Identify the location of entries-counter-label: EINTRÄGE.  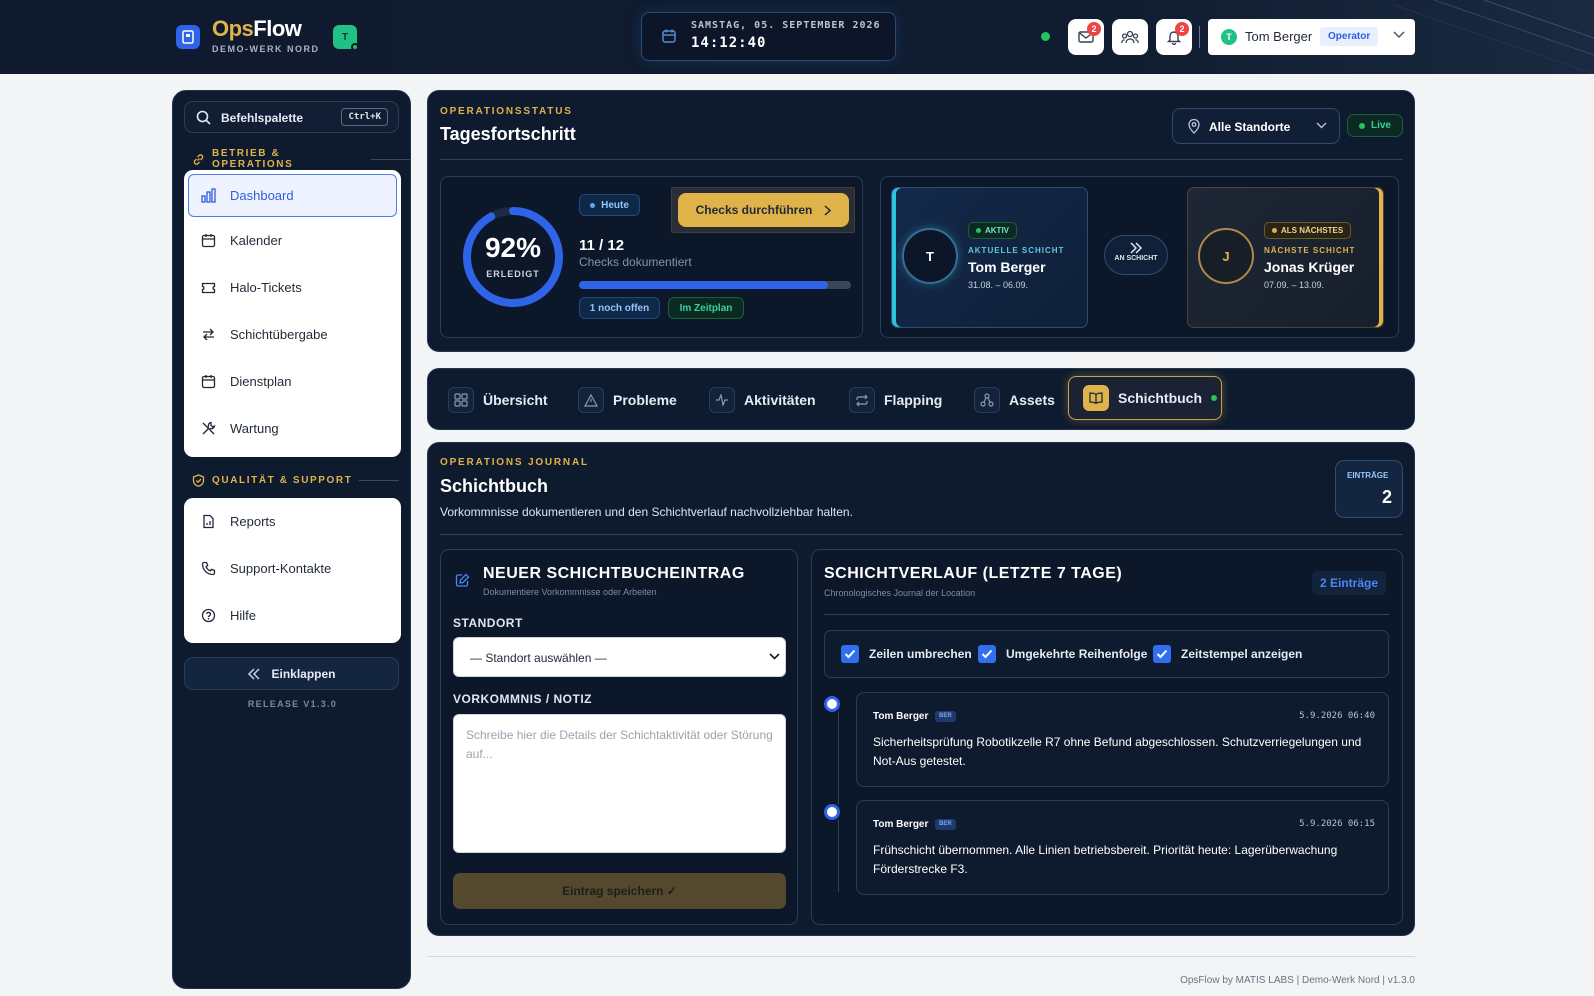
(1368, 475).